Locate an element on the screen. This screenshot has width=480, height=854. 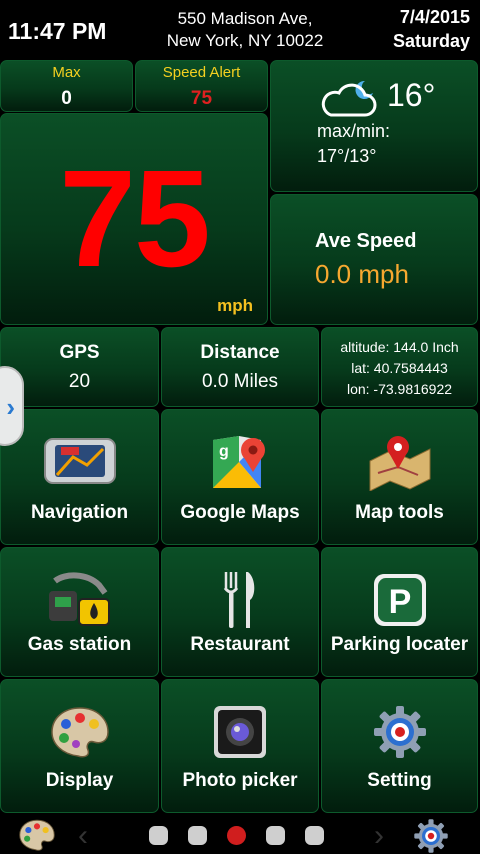
date-display: 7/4/2015 Saturday is located at coordinates (431, 29).